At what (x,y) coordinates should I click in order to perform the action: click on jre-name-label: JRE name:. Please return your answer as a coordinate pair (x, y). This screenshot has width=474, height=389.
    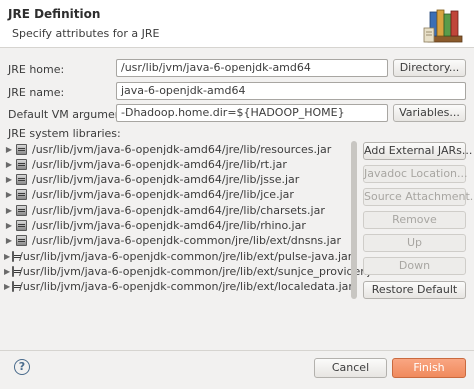
    Looking at the image, I should click on (36, 92).